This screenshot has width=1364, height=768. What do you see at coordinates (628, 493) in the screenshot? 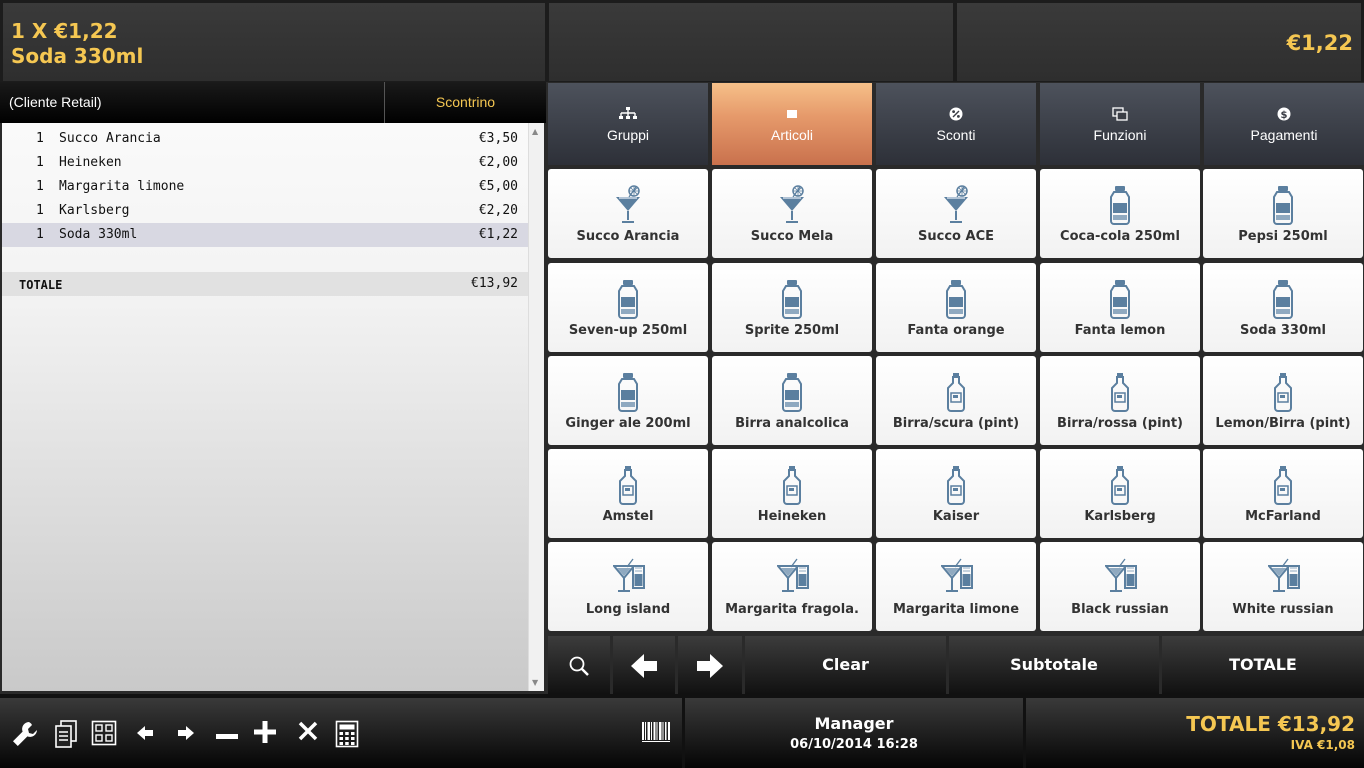
I see `product-button: Amstel` at bounding box center [628, 493].